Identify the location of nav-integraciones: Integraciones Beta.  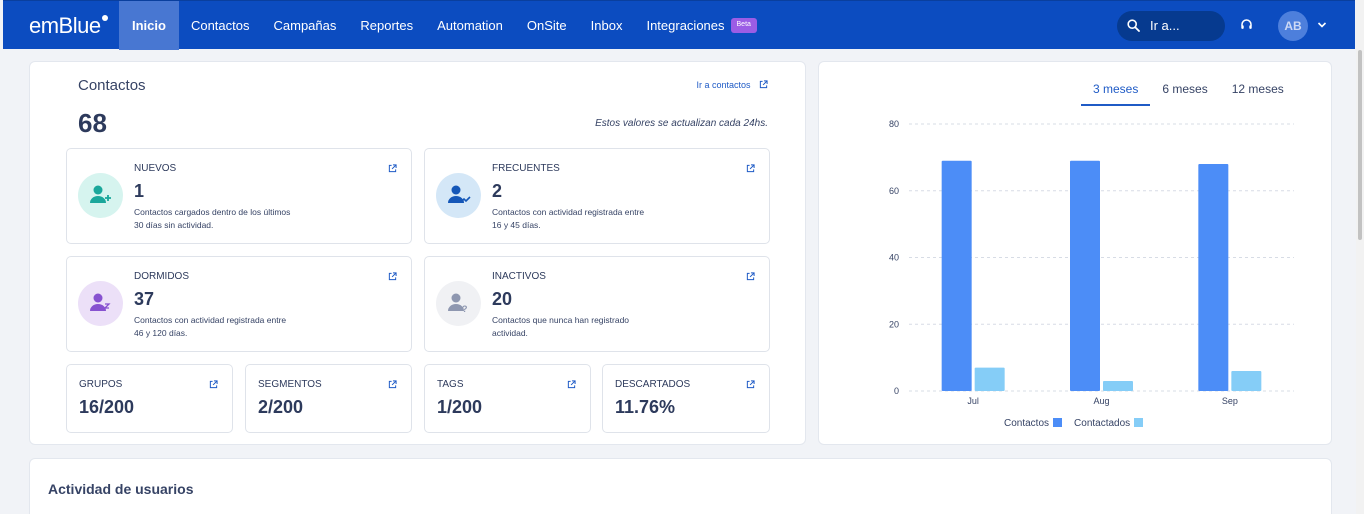
(701, 25).